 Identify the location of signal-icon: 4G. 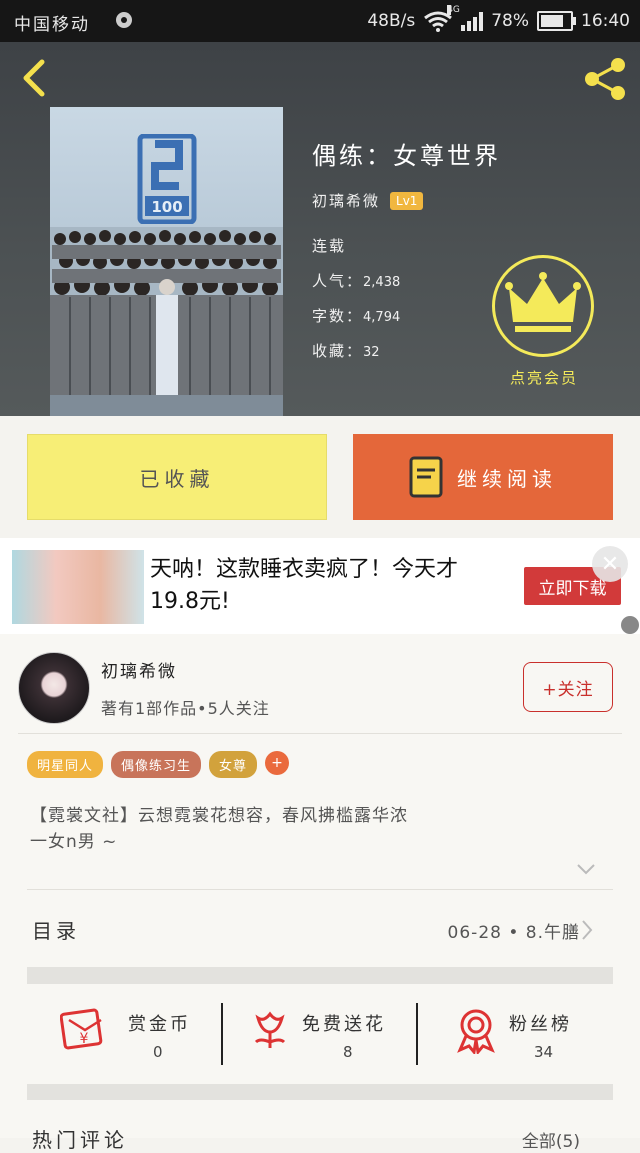
(465, 18).